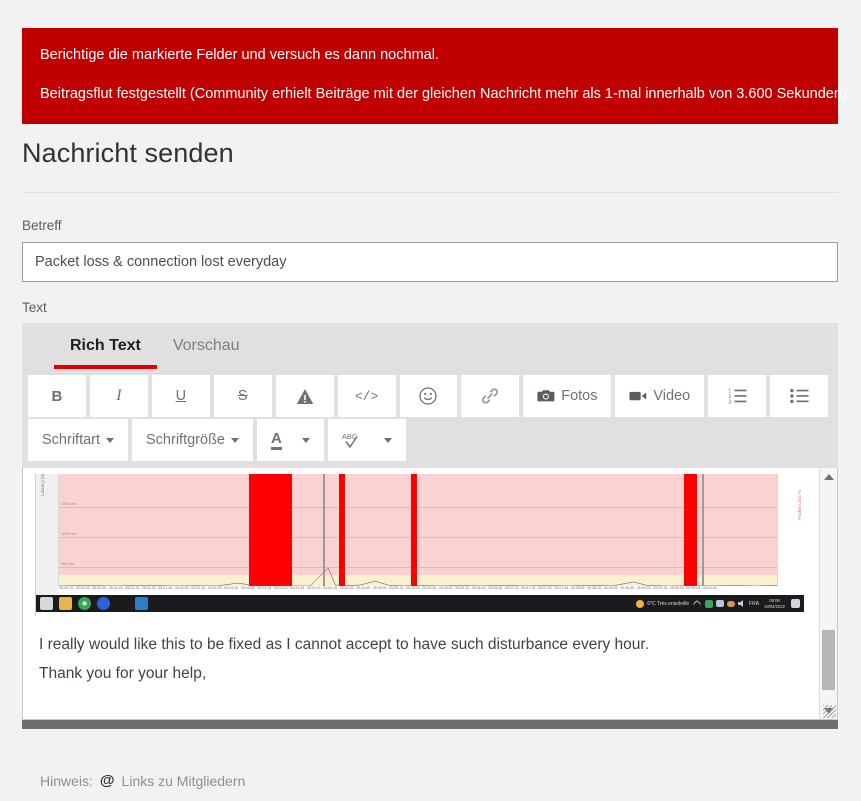 The image size is (861, 801). What do you see at coordinates (414, 530) in the screenshot?
I see `packet-loss-span` at bounding box center [414, 530].